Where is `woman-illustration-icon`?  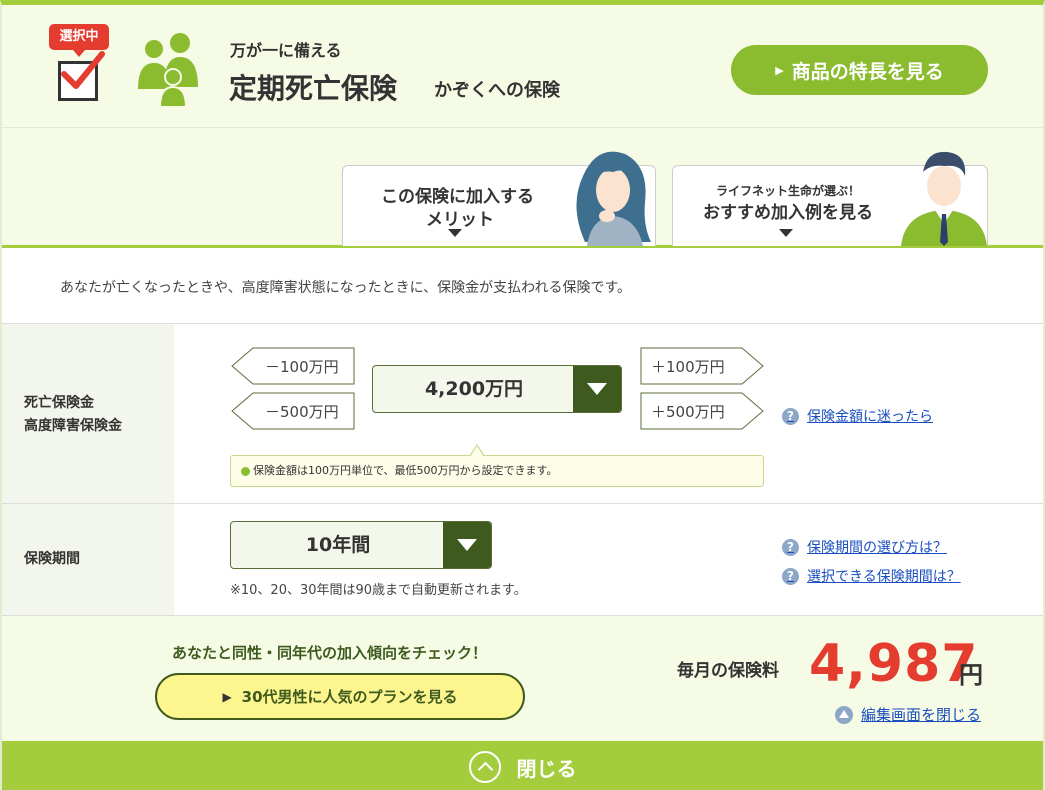 woman-illustration-icon is located at coordinates (613, 198).